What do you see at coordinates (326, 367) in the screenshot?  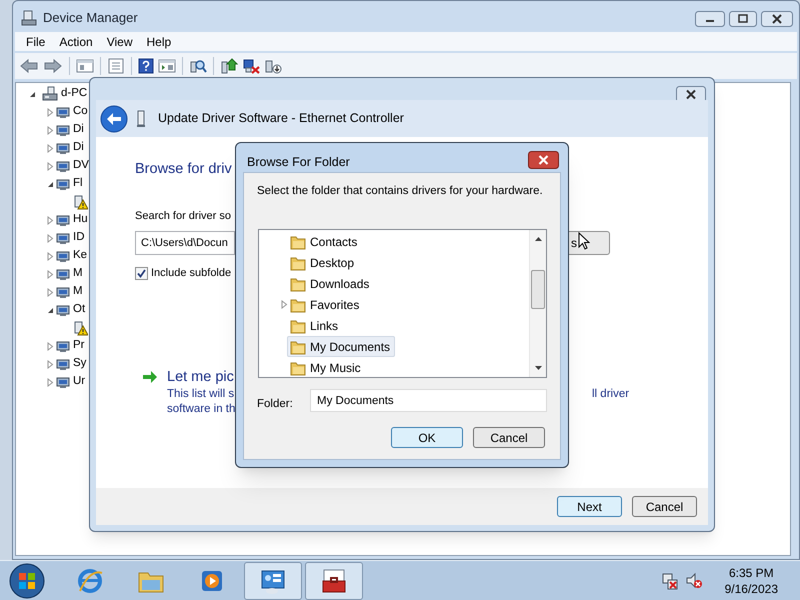 I see `folder-item: My Music` at bounding box center [326, 367].